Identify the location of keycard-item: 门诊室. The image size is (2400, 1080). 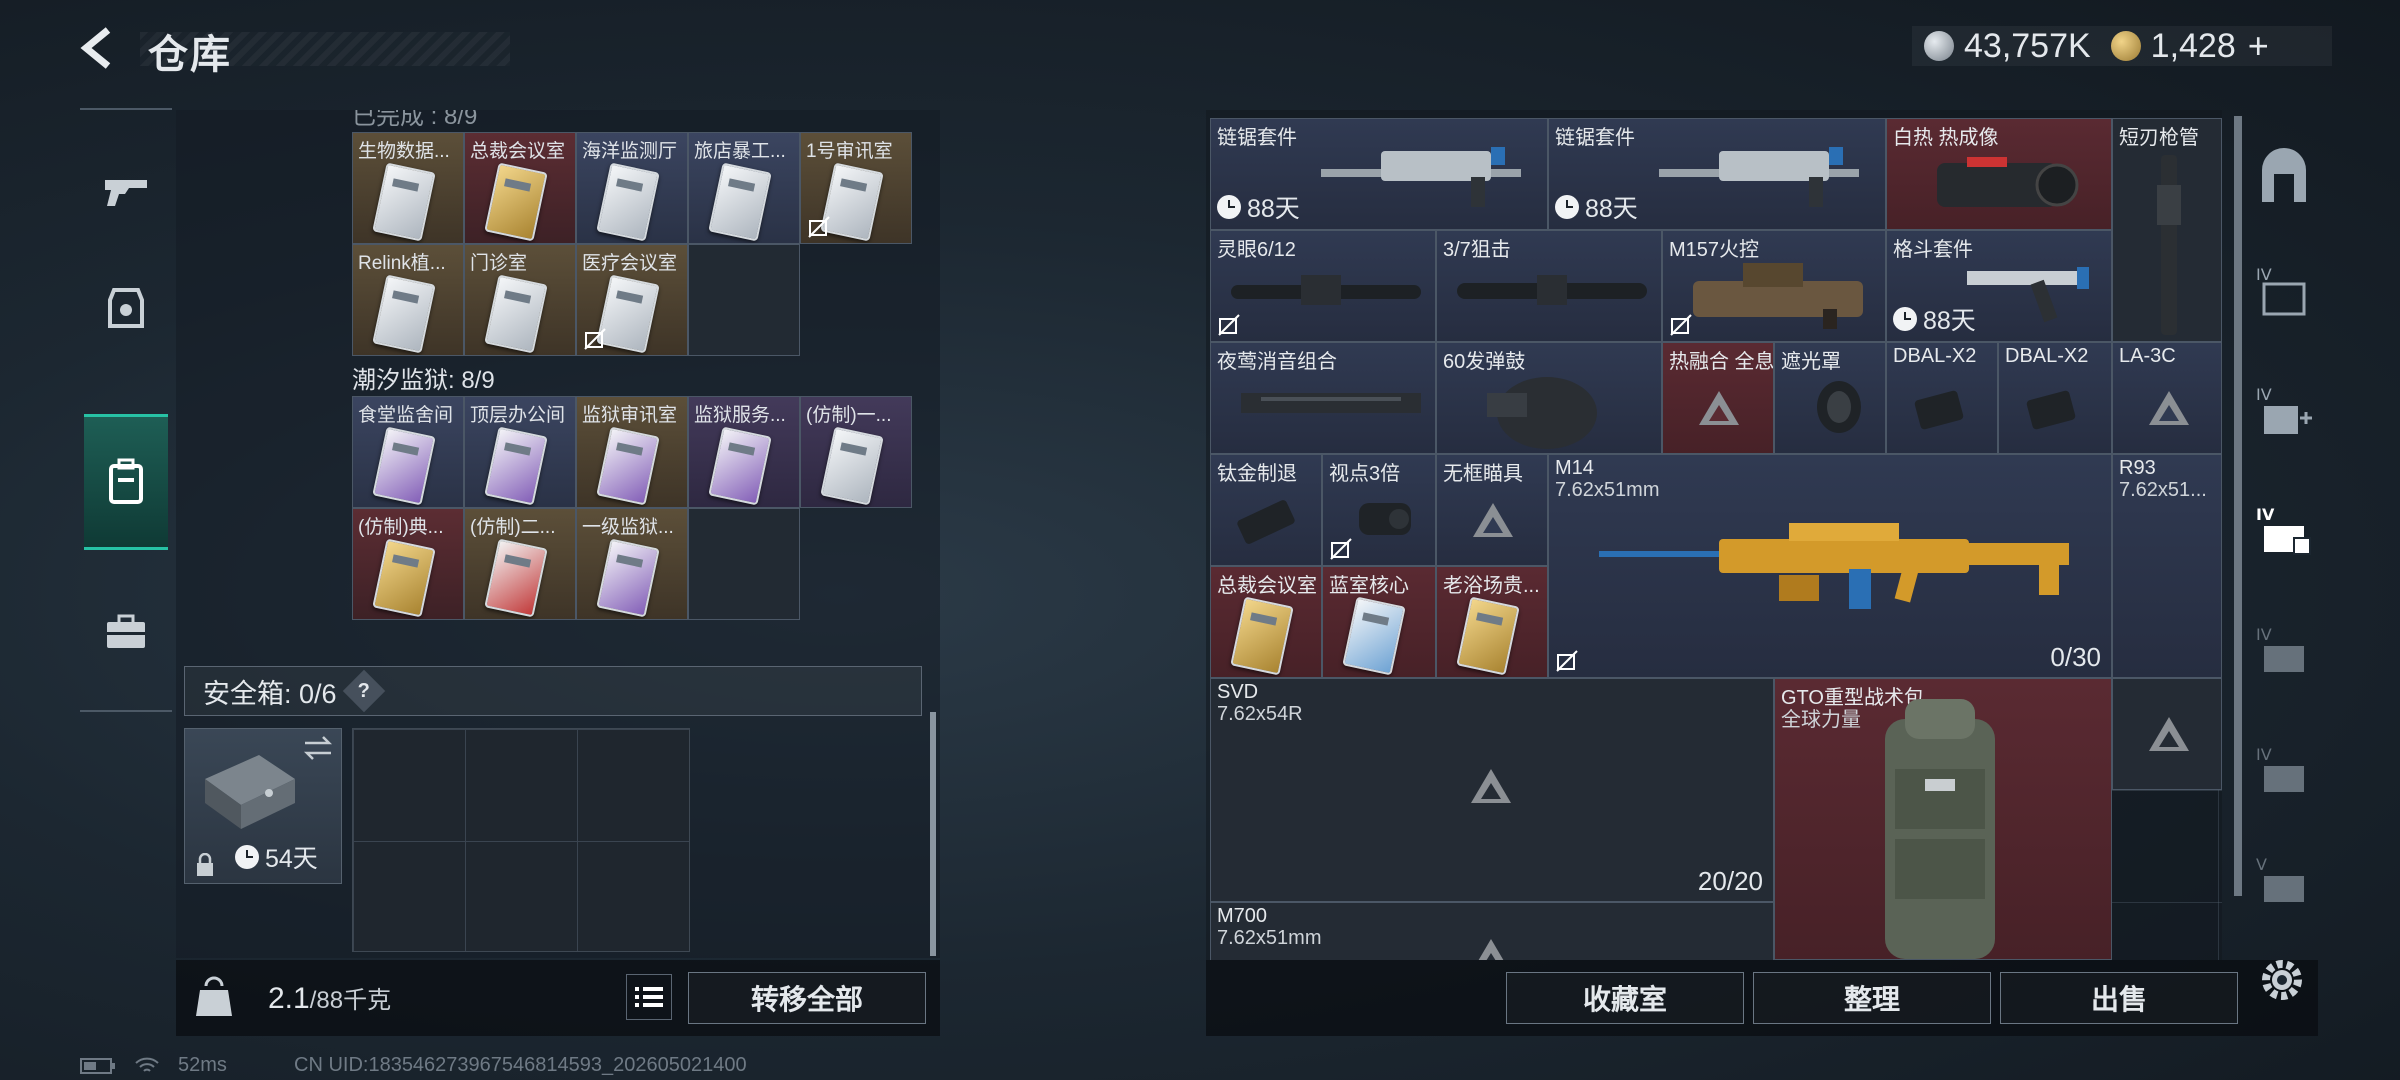
(520, 300).